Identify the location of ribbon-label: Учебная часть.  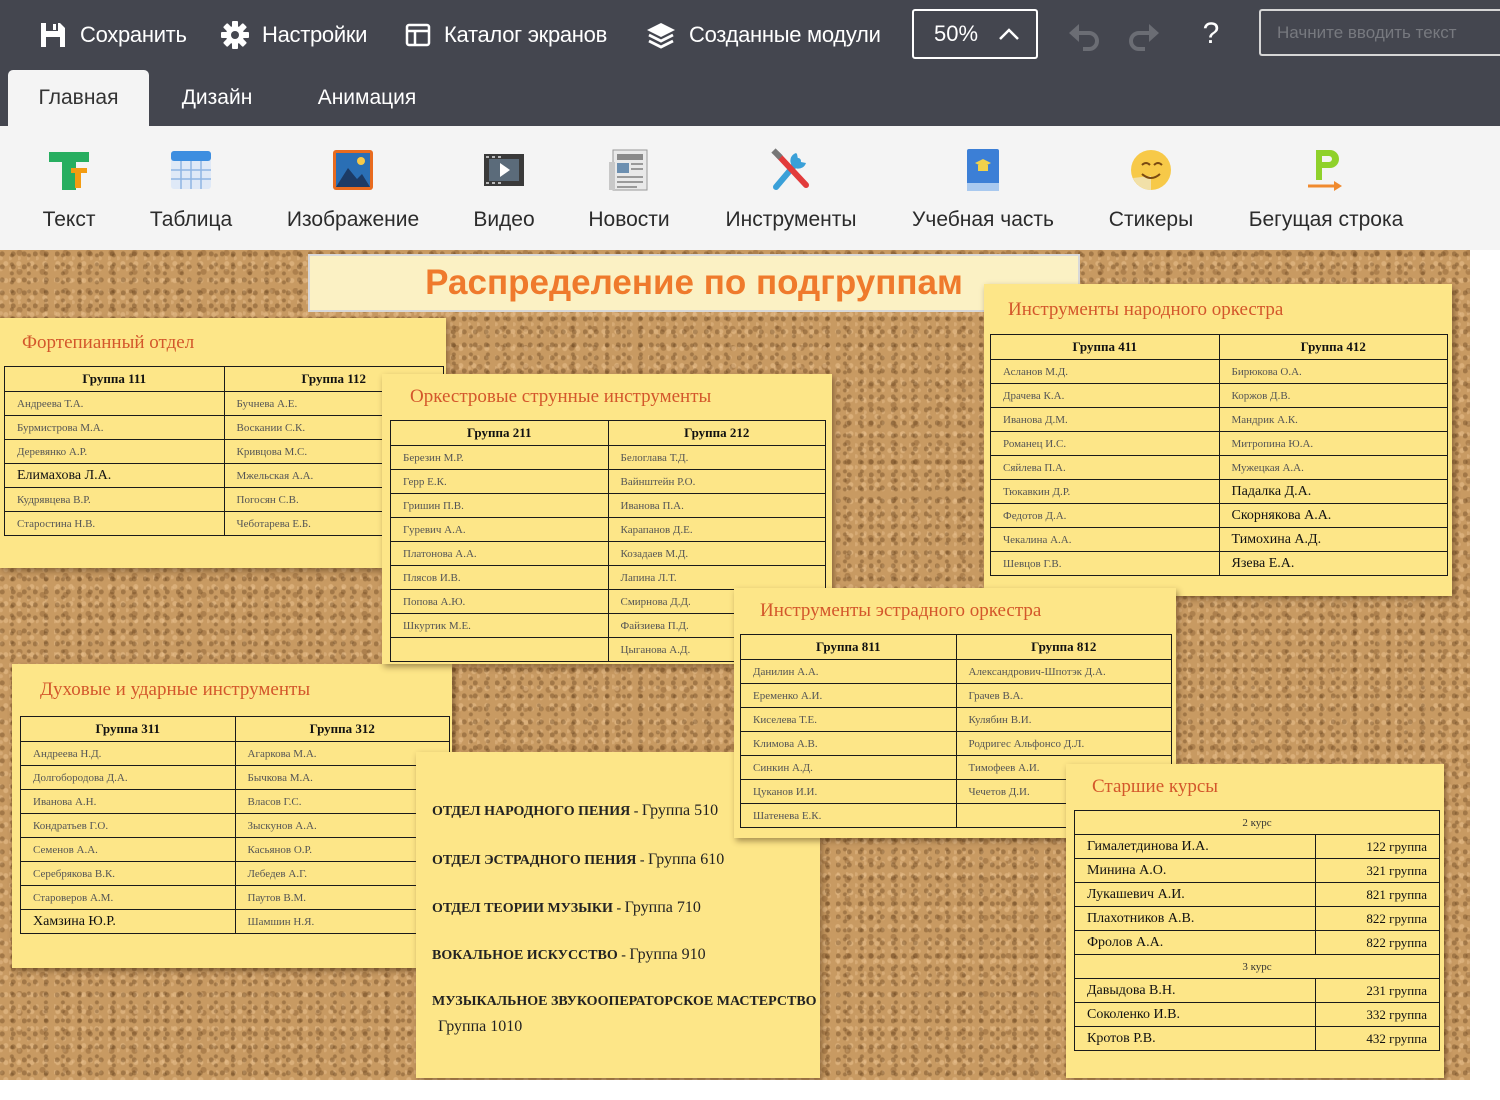
(983, 219).